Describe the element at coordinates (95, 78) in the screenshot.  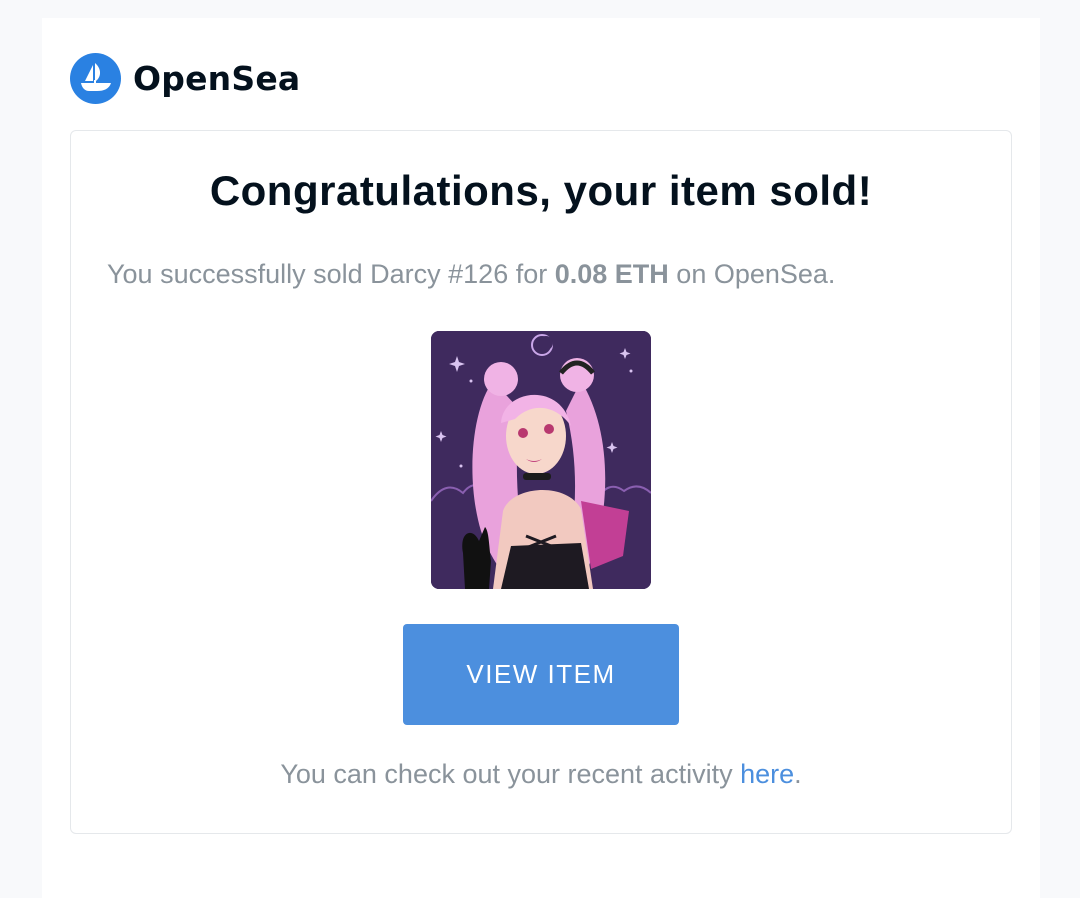
I see `opensea-logo-icon` at that location.